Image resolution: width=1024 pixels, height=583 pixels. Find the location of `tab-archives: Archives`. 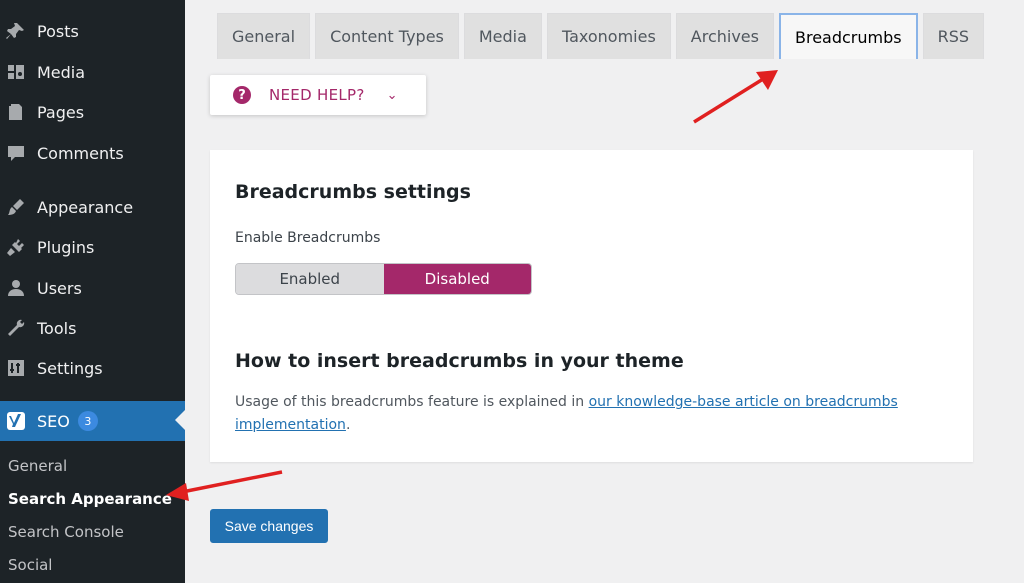

tab-archives: Archives is located at coordinates (724, 36).